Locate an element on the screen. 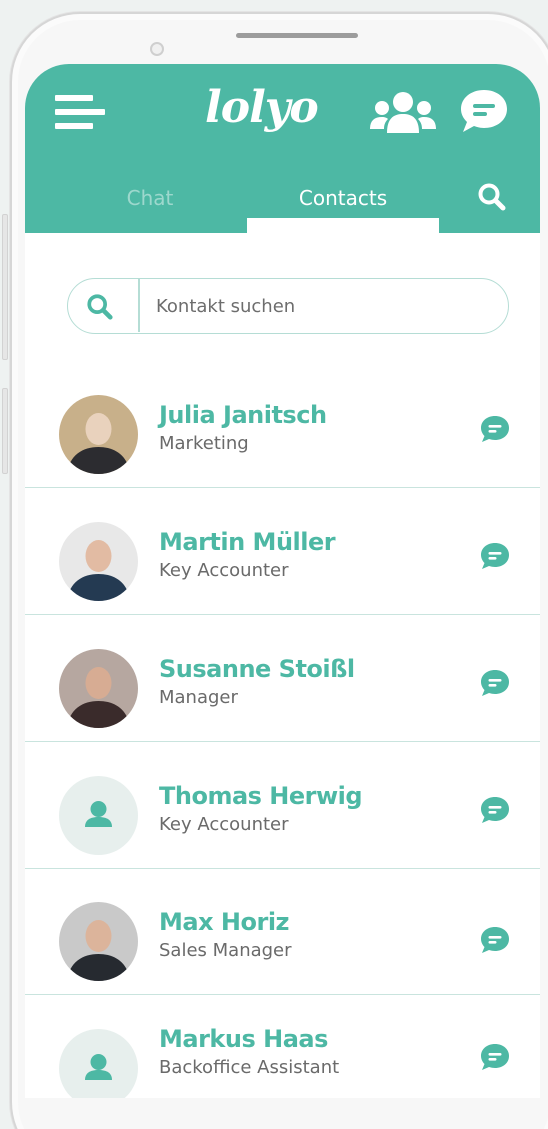 This screenshot has width=548, height=1129. messages-icon is located at coordinates (484, 113).